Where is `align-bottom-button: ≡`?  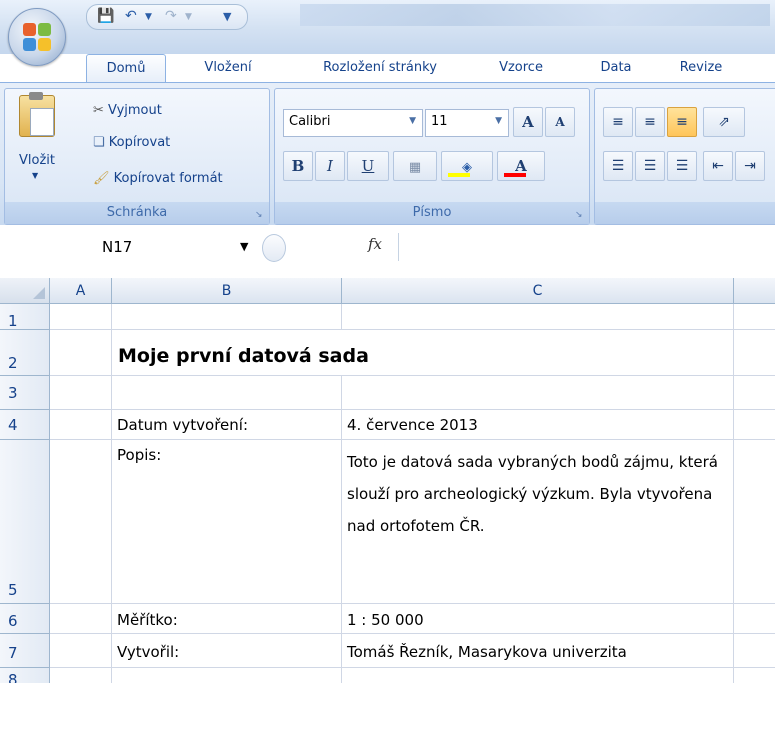 align-bottom-button: ≡ is located at coordinates (682, 122).